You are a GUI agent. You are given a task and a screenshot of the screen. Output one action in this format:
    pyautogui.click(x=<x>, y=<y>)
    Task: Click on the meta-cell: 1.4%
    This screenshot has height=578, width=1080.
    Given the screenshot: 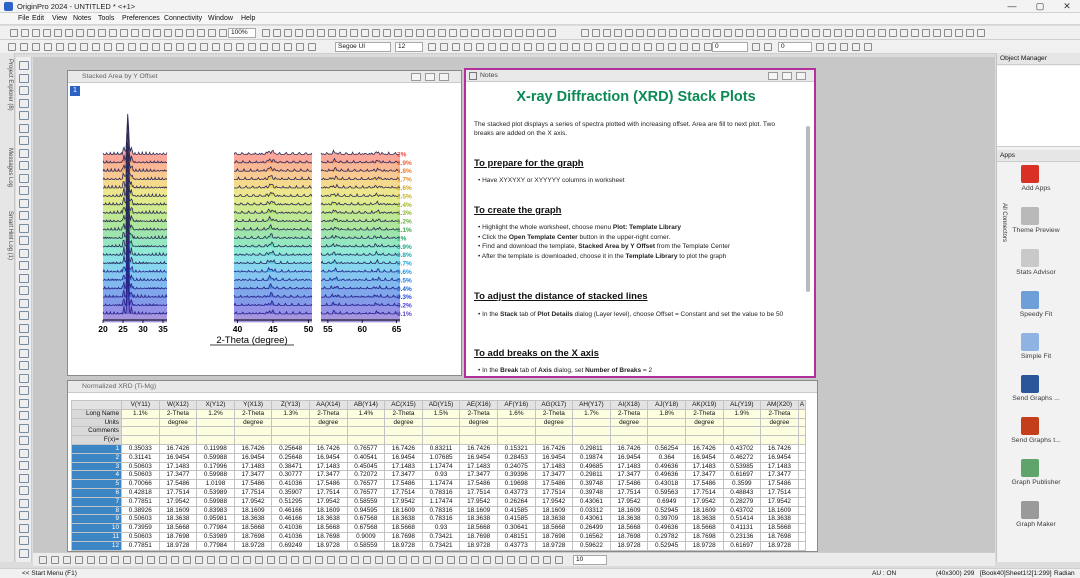 What is the action you would take?
    pyautogui.click(x=366, y=413)
    